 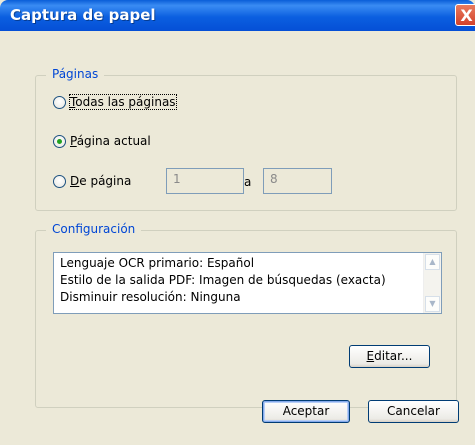 I want to click on settings-line: Lenguaje OCR primario: Español, so click(x=157, y=263).